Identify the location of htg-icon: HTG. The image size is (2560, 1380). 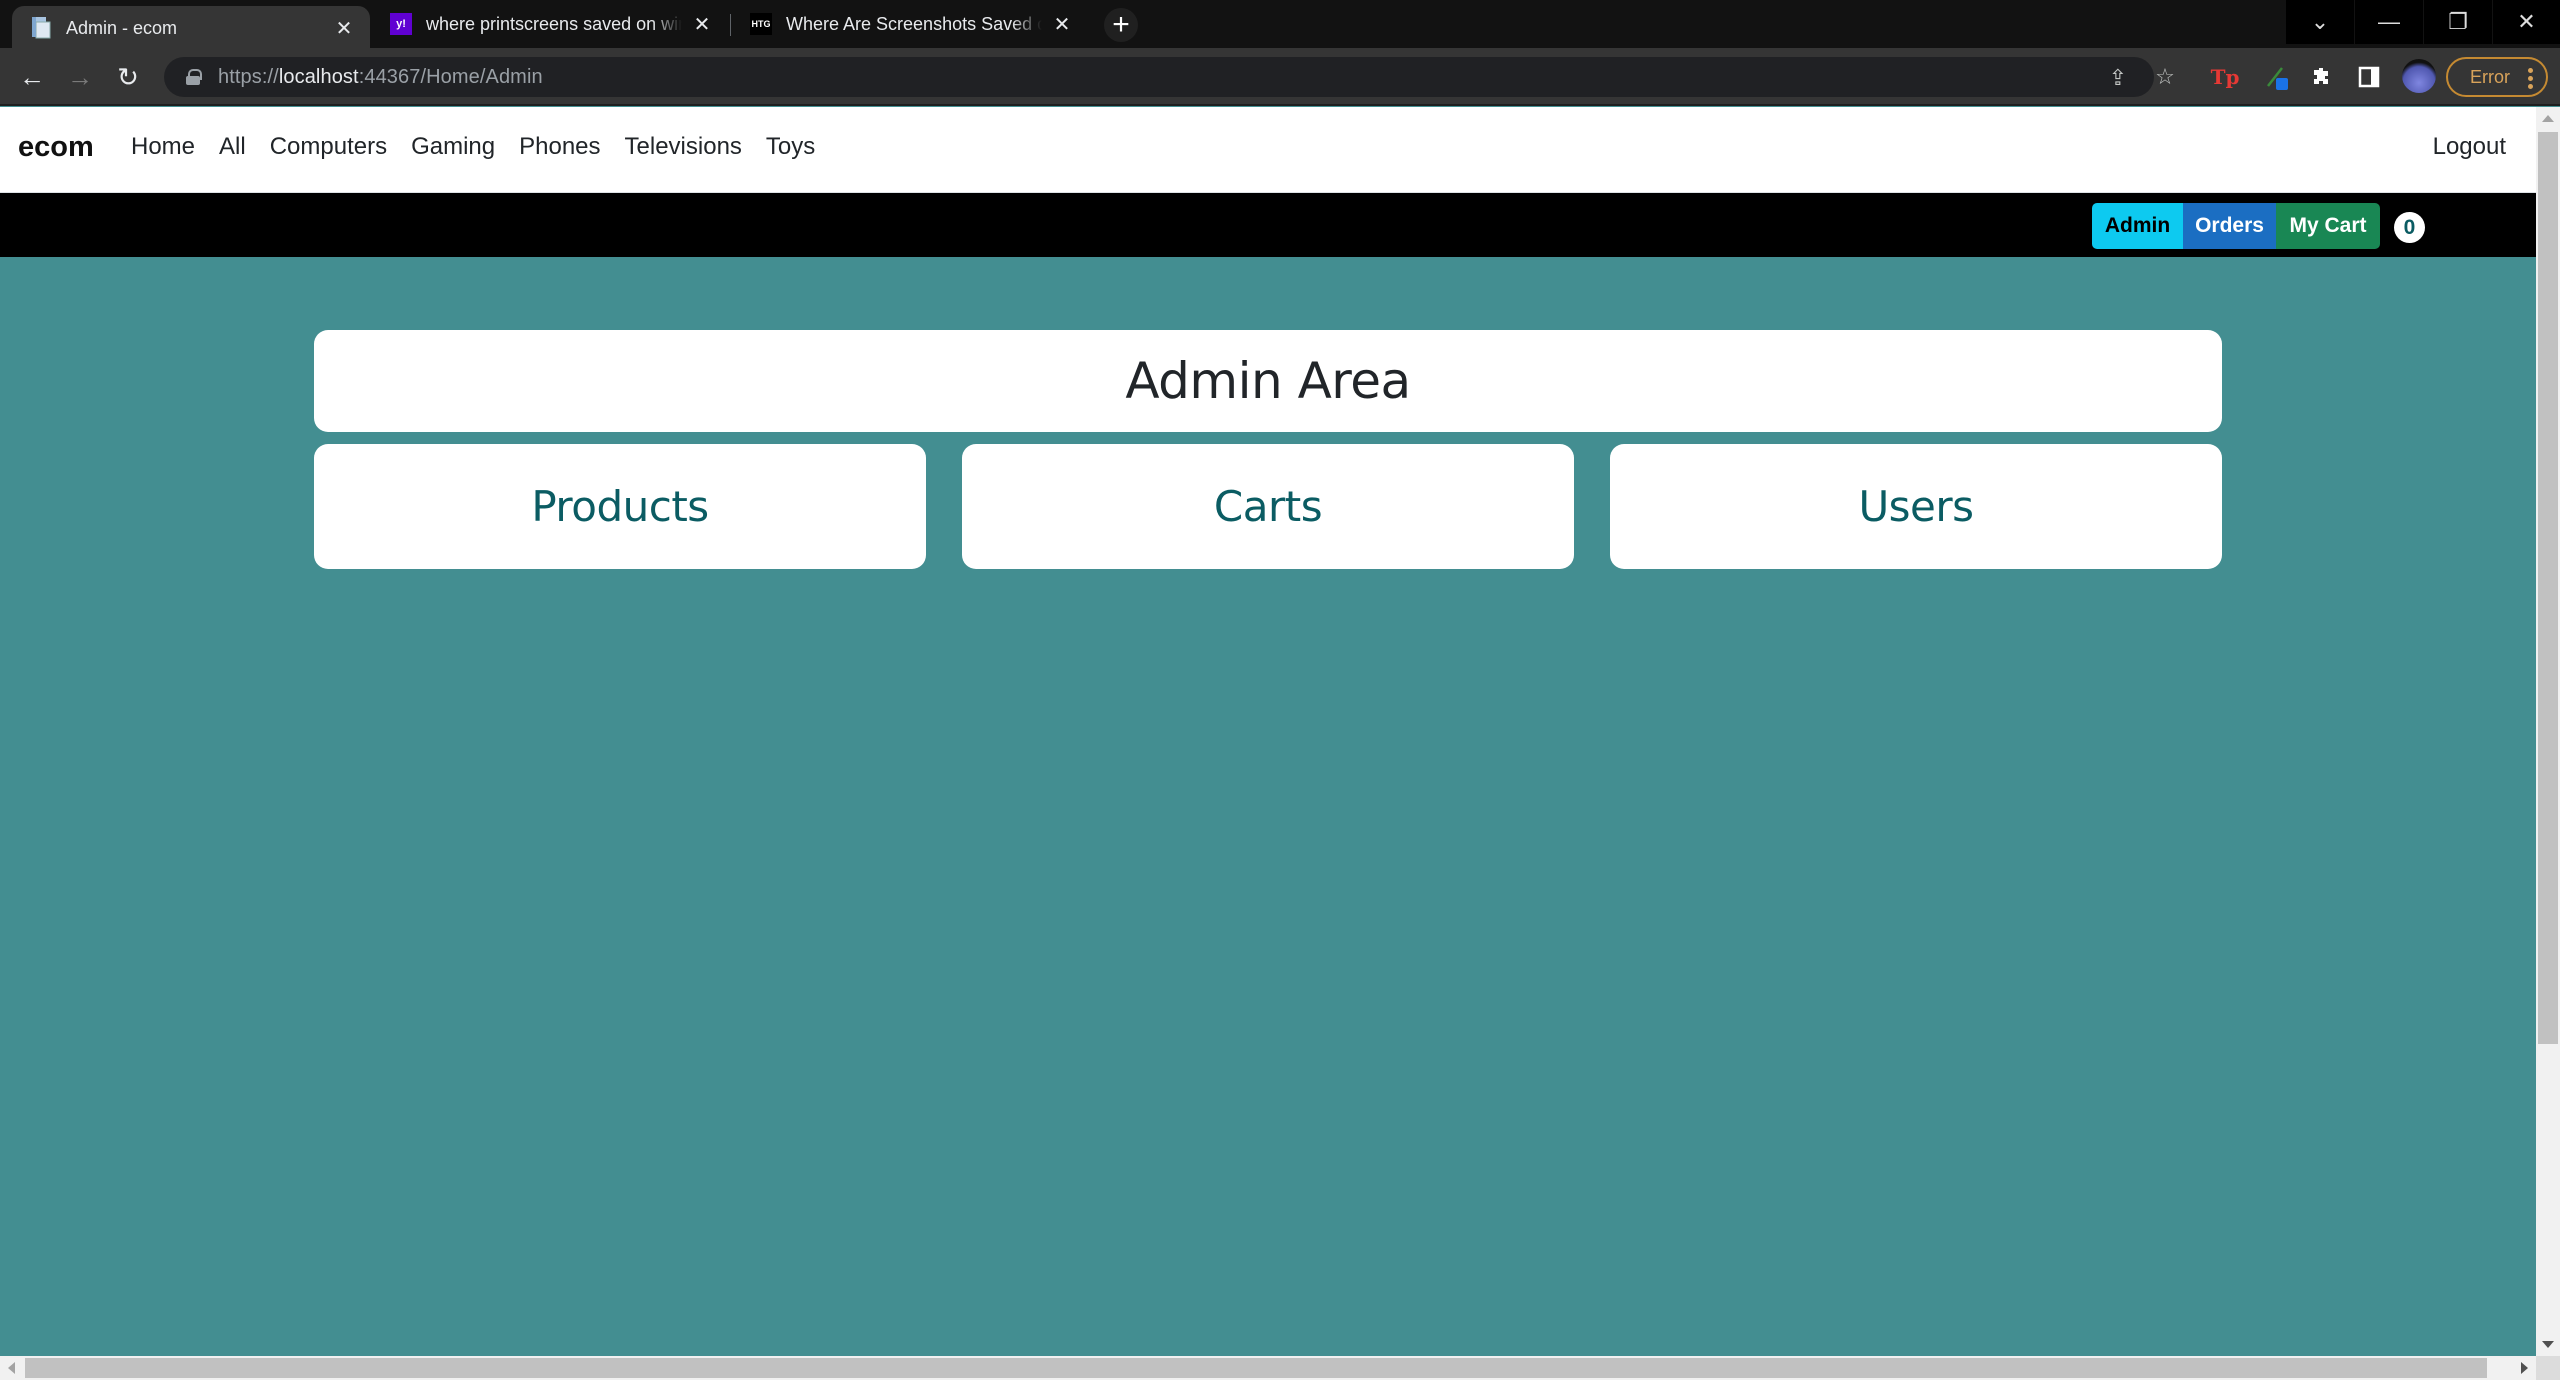
(761, 24).